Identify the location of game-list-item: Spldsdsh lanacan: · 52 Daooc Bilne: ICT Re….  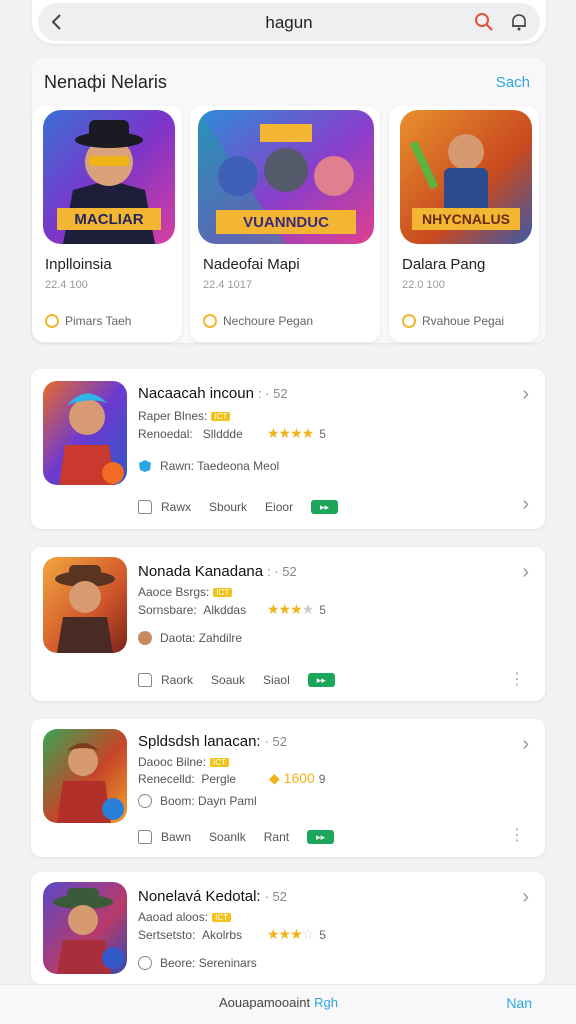
(288, 788).